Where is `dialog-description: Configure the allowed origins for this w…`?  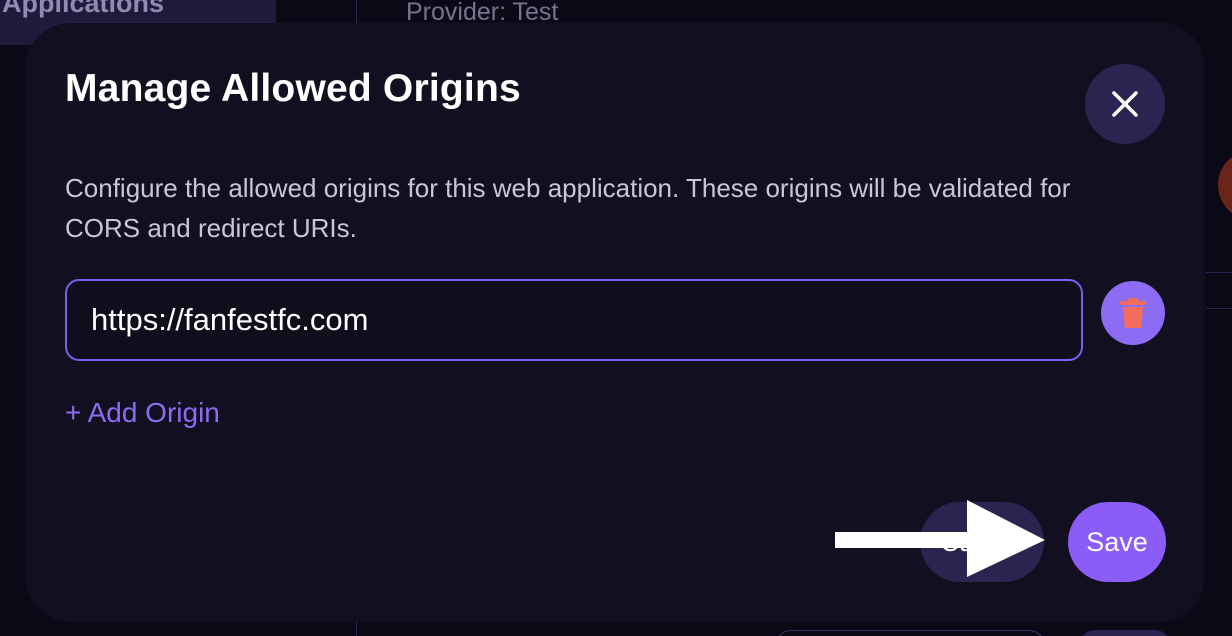
dialog-description: Configure the allowed origins for this w… is located at coordinates (568, 208).